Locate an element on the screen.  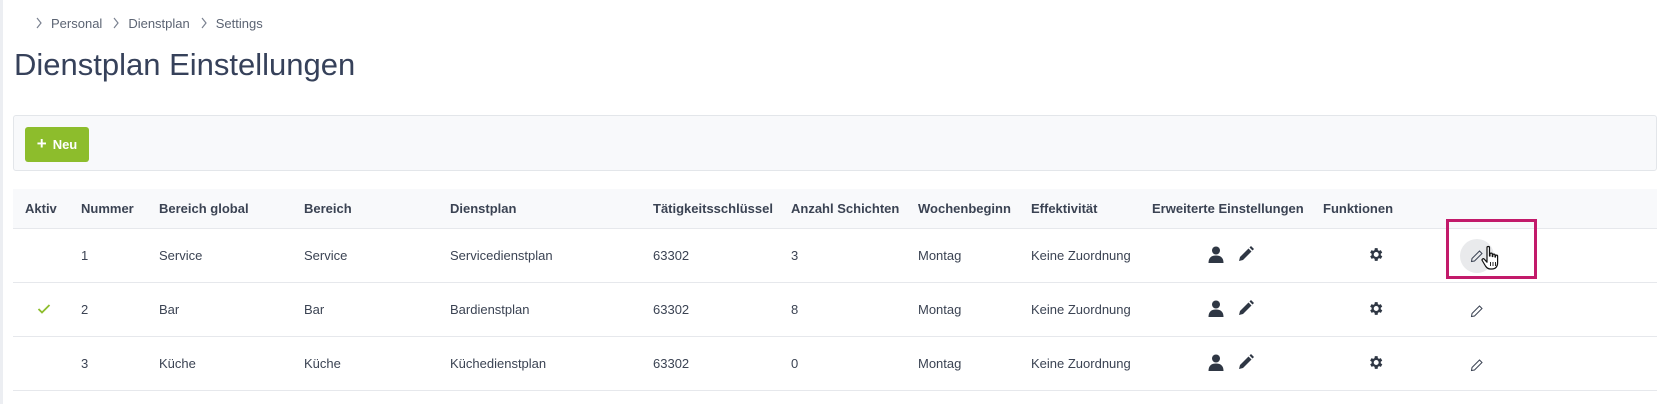
breadcrumb-item-settings: Settings is located at coordinates (236, 23).